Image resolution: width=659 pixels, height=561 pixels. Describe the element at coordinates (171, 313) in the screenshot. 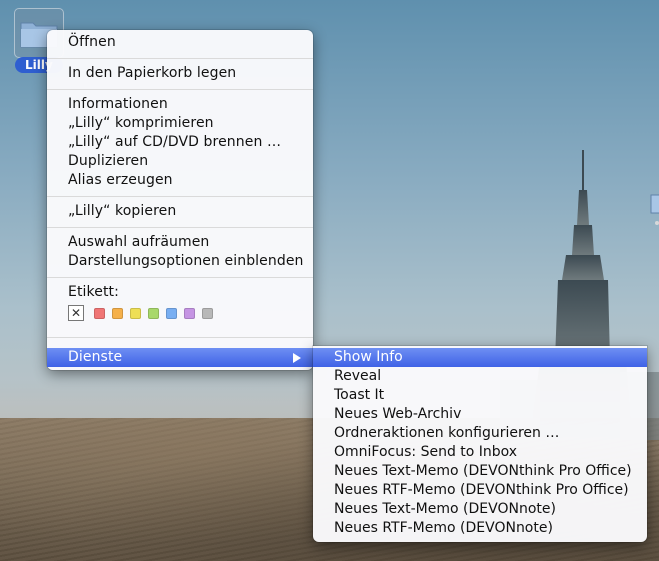

I see `label-blue-swatch` at that location.